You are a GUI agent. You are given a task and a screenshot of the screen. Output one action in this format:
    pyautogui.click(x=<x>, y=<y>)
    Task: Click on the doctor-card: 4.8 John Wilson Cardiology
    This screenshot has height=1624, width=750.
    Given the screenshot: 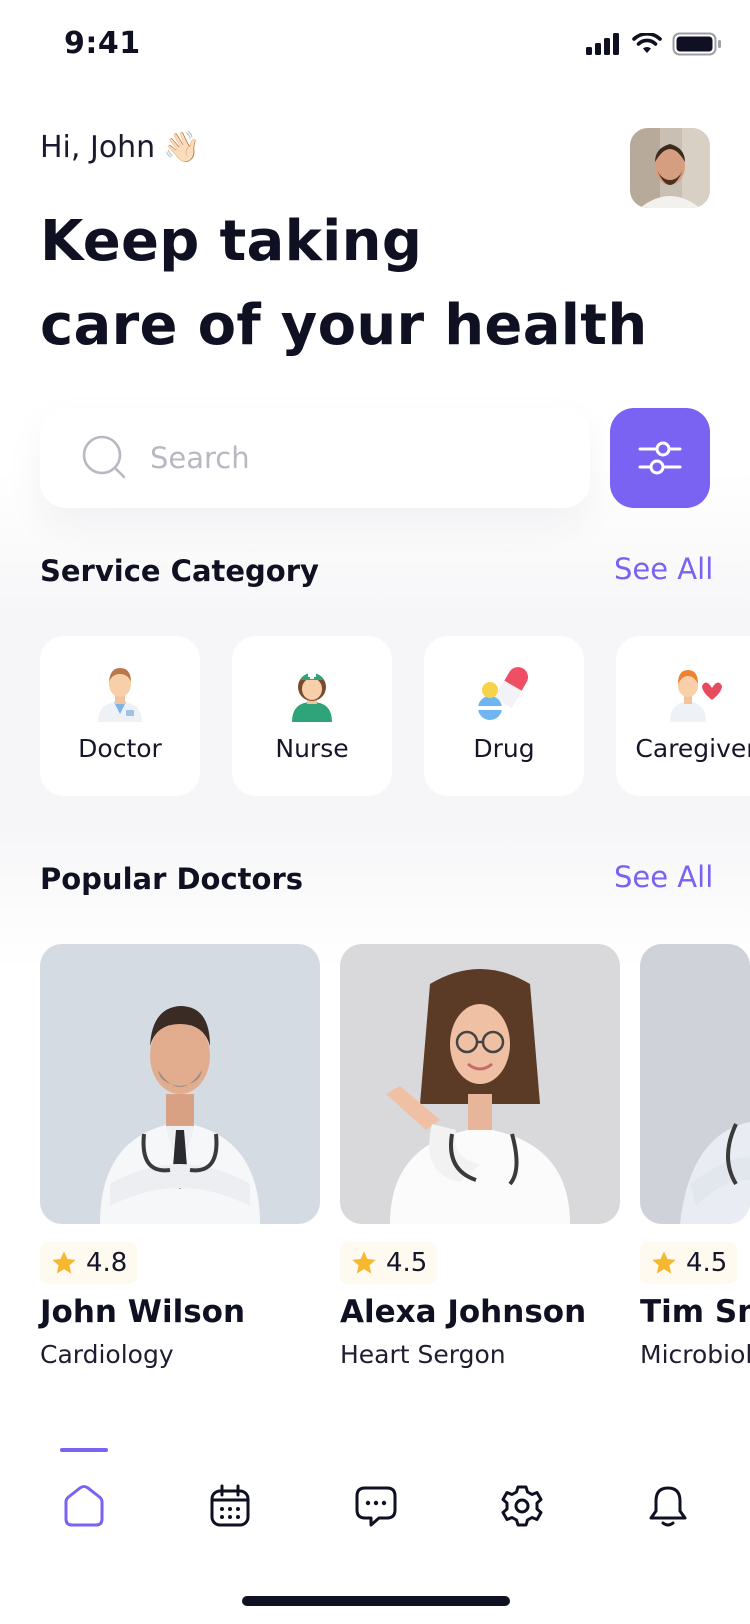 What is the action you would take?
    pyautogui.click(x=180, y=1156)
    